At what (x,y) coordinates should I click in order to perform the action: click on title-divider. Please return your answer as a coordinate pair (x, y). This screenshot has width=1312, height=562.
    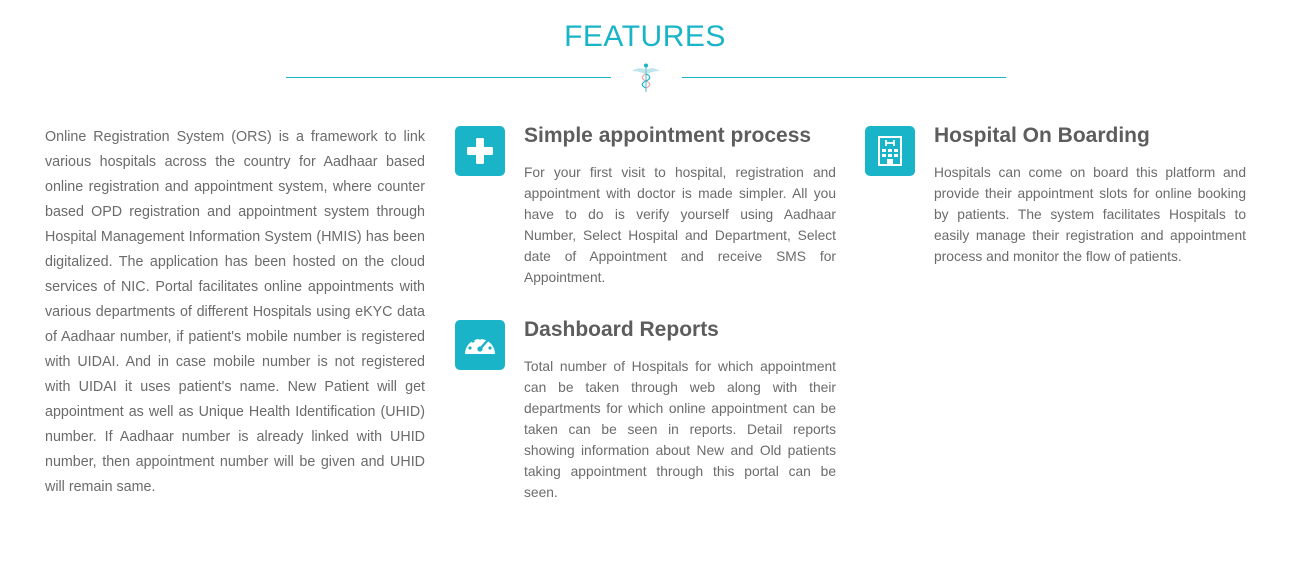
    Looking at the image, I should click on (646, 78).